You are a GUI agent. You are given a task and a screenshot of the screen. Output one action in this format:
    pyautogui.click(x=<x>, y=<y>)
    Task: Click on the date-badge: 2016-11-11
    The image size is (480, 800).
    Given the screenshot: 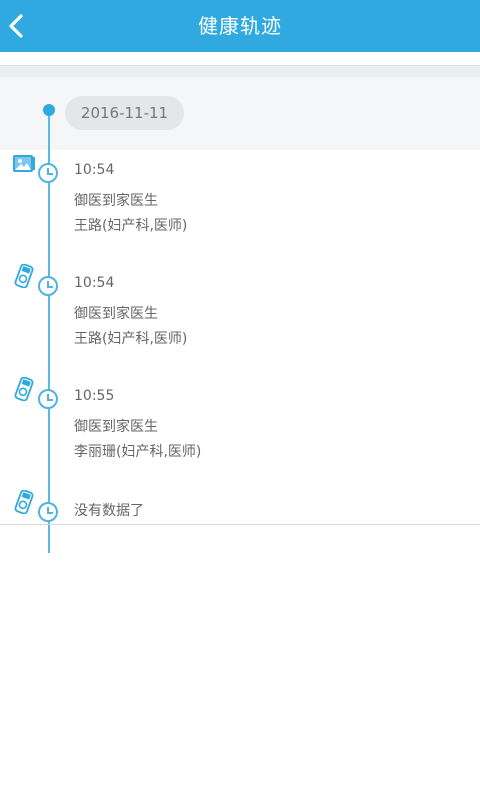 What is the action you would take?
    pyautogui.click(x=124, y=113)
    